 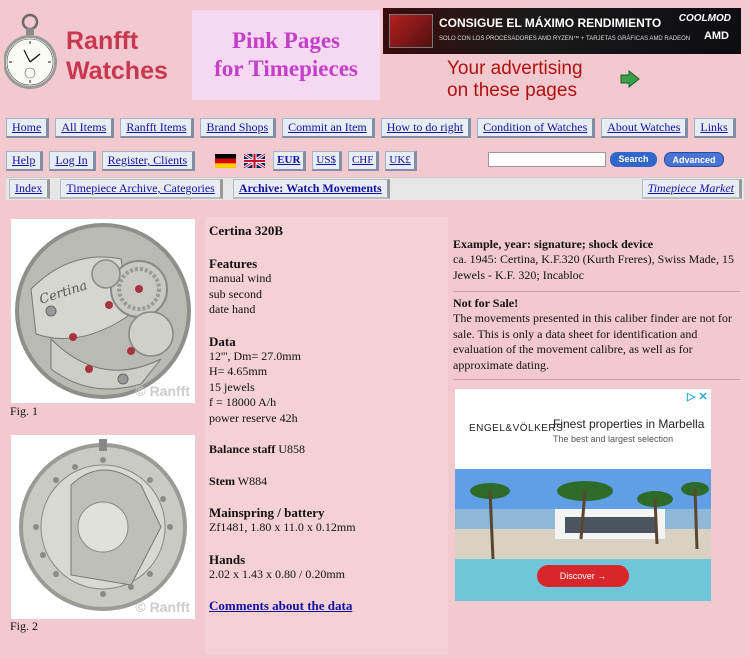 I want to click on pink-pages-line-2: for Timepieces, so click(x=286, y=68).